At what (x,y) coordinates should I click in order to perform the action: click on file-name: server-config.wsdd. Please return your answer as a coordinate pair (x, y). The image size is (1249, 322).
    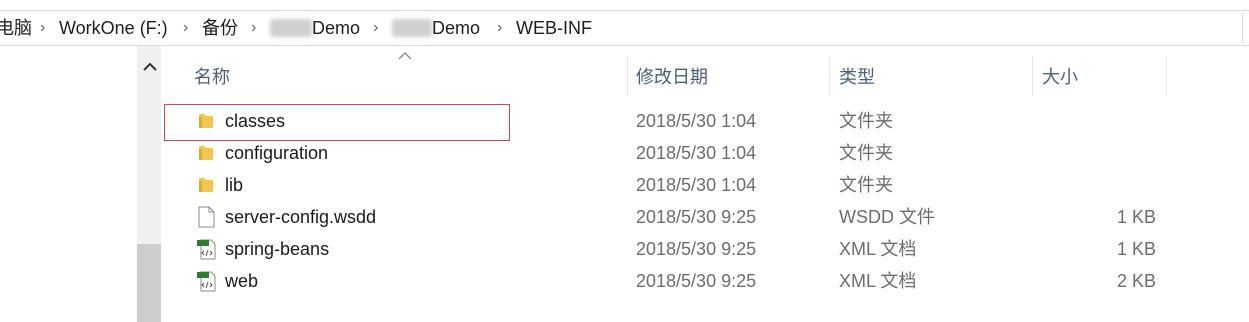
    Looking at the image, I should click on (300, 217).